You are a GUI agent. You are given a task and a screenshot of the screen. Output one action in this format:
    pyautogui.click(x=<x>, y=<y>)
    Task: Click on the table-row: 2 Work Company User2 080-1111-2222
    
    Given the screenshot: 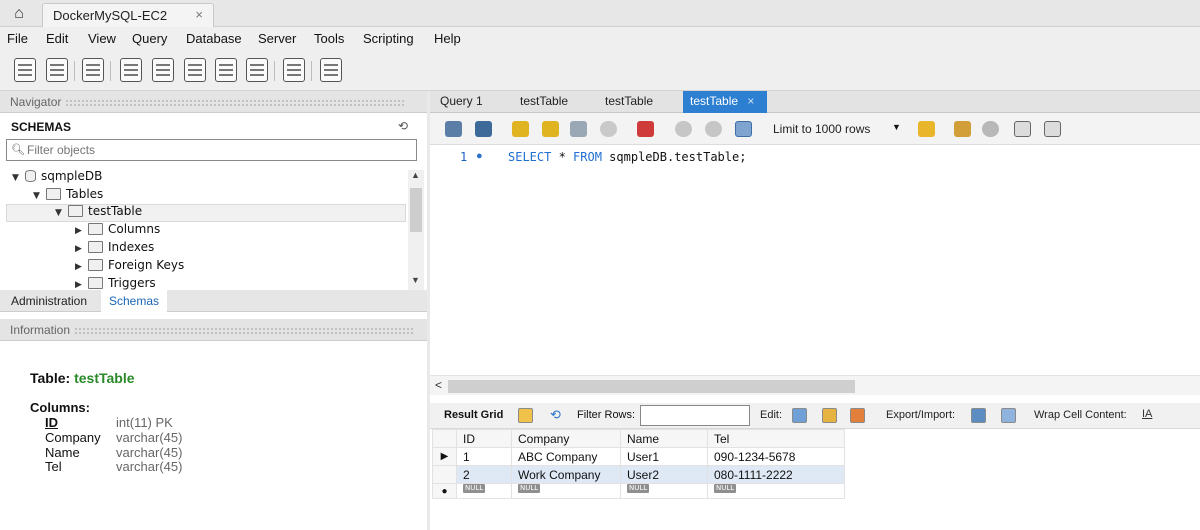 What is the action you would take?
    pyautogui.click(x=638, y=474)
    